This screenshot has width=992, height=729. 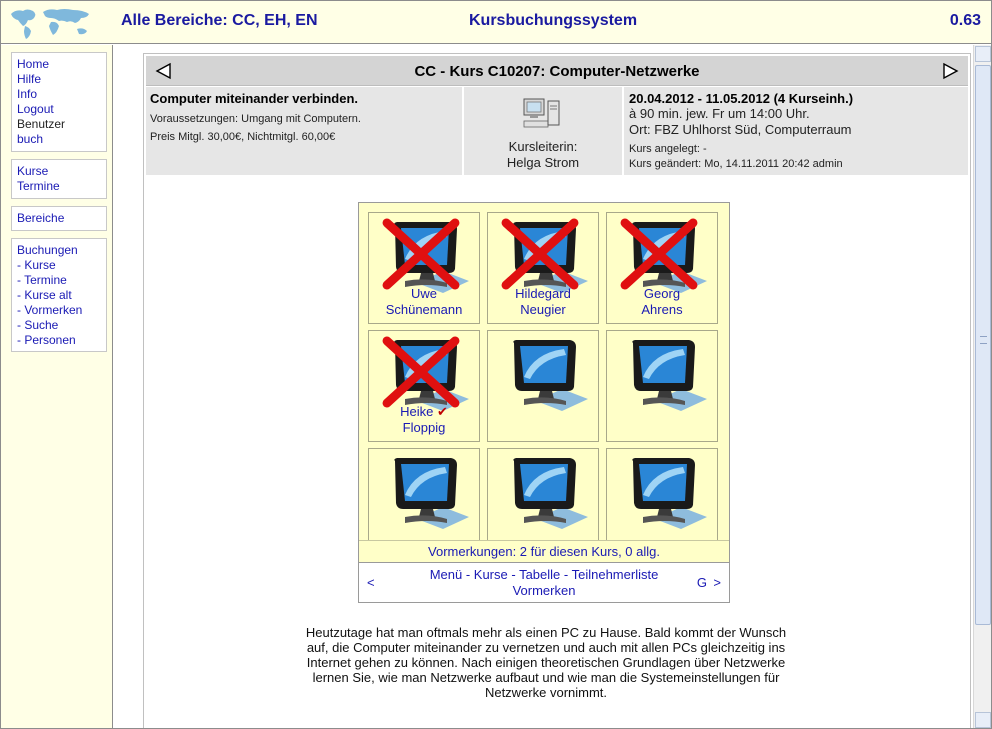 What do you see at coordinates (983, 54) in the screenshot?
I see `scroll-up-button` at bounding box center [983, 54].